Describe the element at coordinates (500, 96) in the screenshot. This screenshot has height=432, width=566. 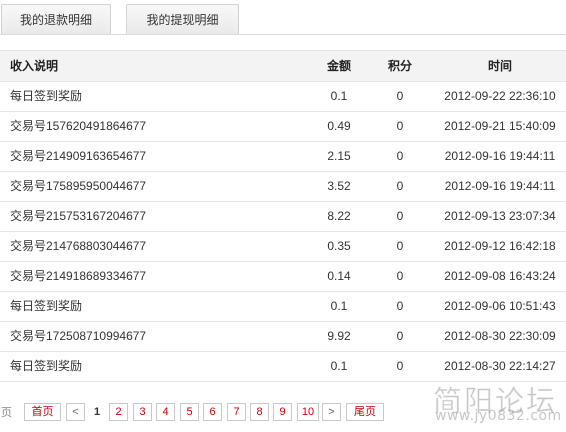
I see `cell-time: 2012-09-22 22:36:10` at that location.